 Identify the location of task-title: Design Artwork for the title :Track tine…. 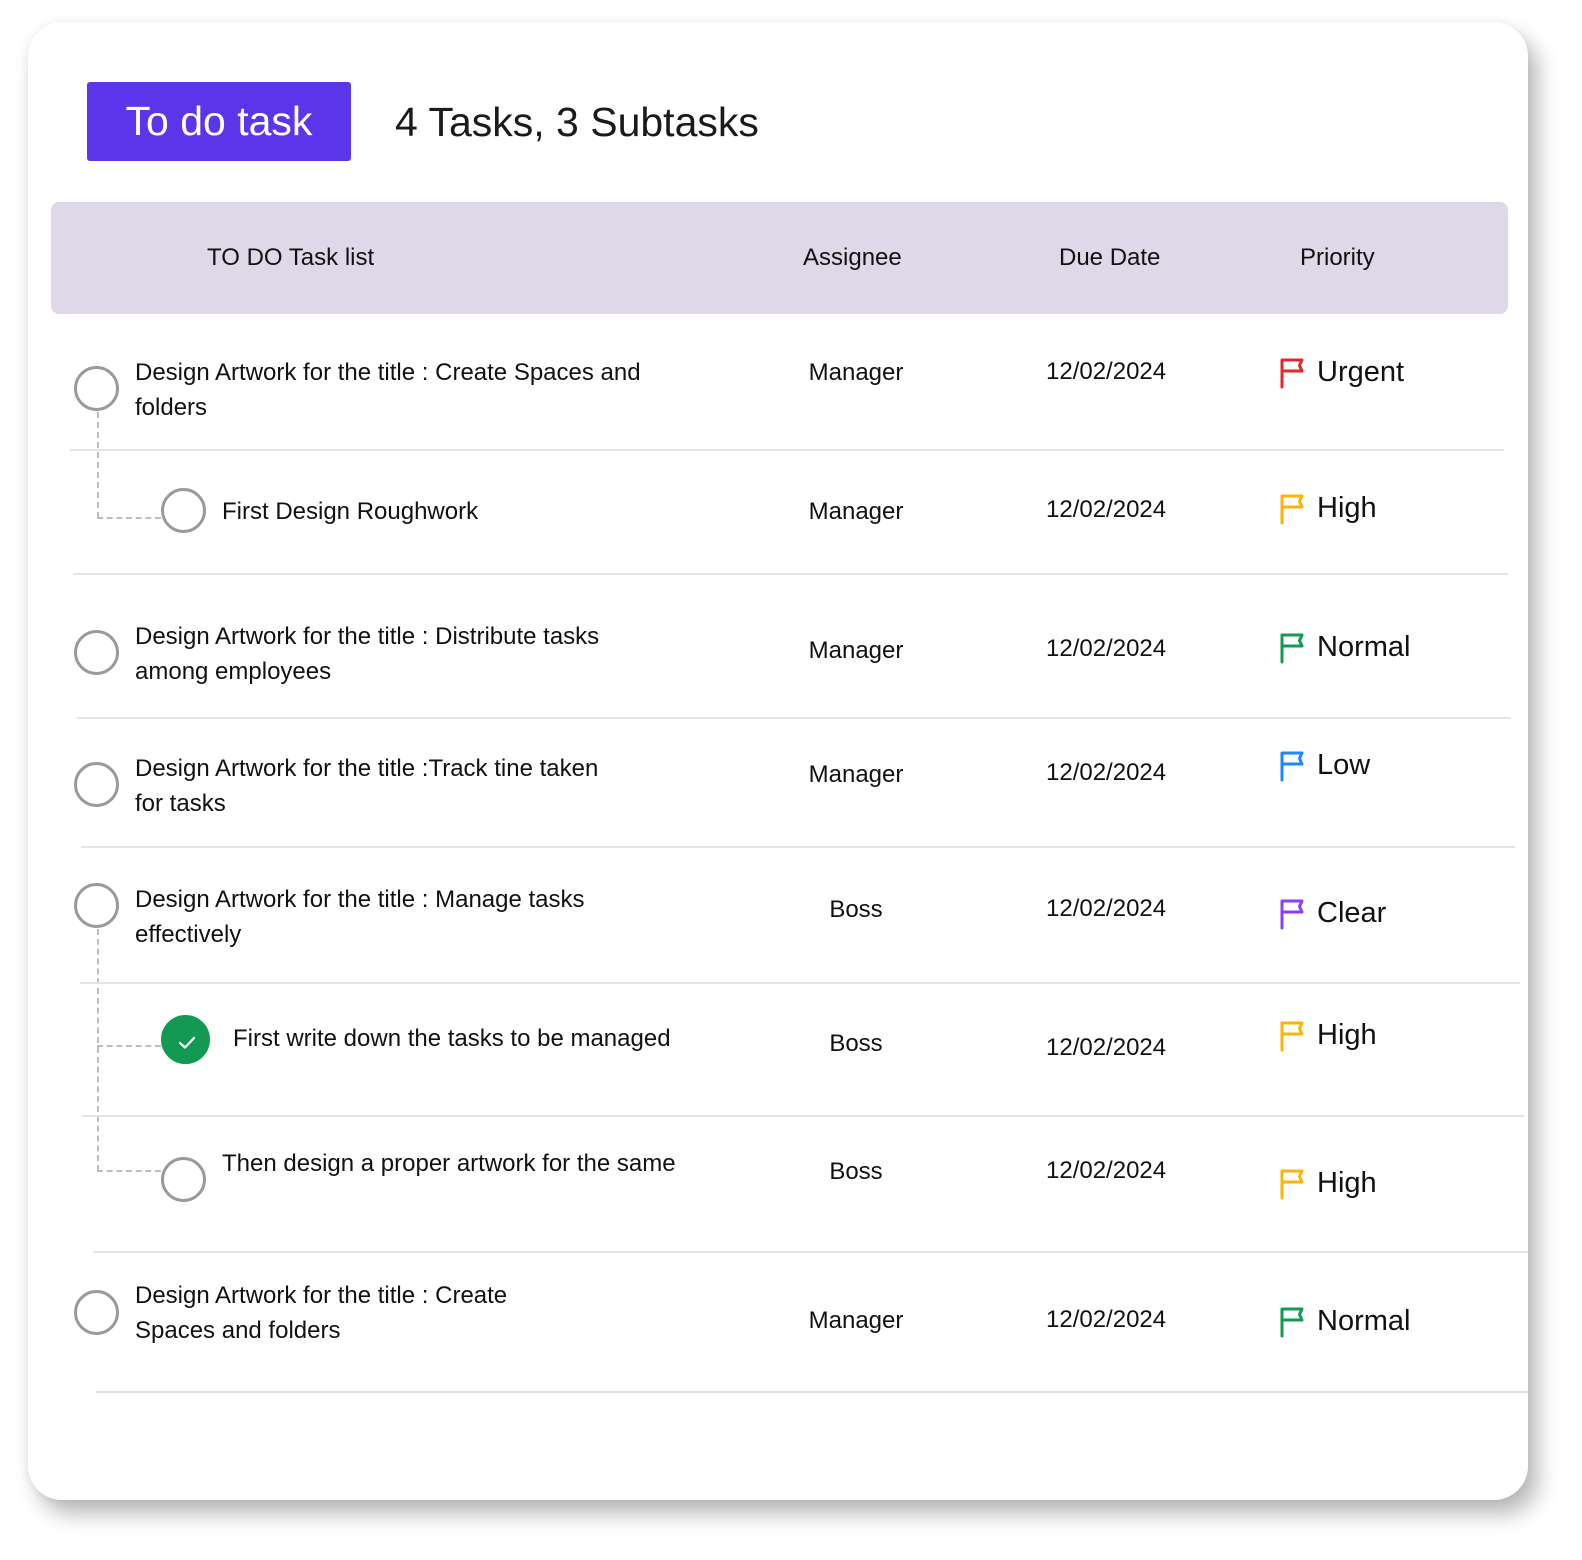
(370, 786).